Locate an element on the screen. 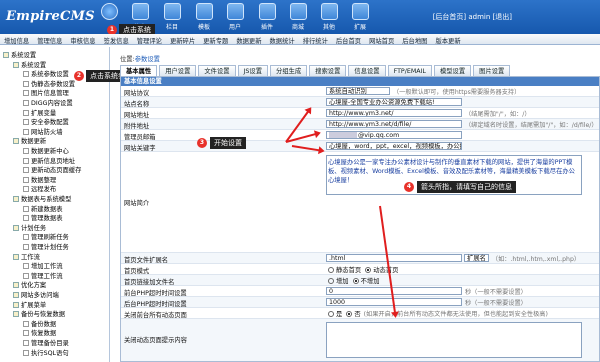  tab-ftp: FTP/EMAIL is located at coordinates (409, 70).